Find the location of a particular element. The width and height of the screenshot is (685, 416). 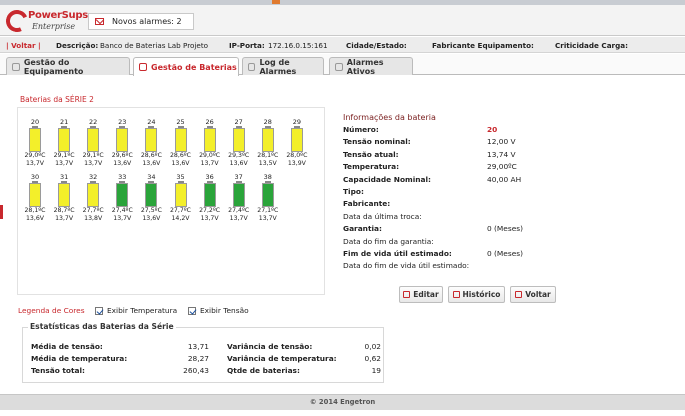

battery-temperature: 27,5ºC is located at coordinates (151, 210).